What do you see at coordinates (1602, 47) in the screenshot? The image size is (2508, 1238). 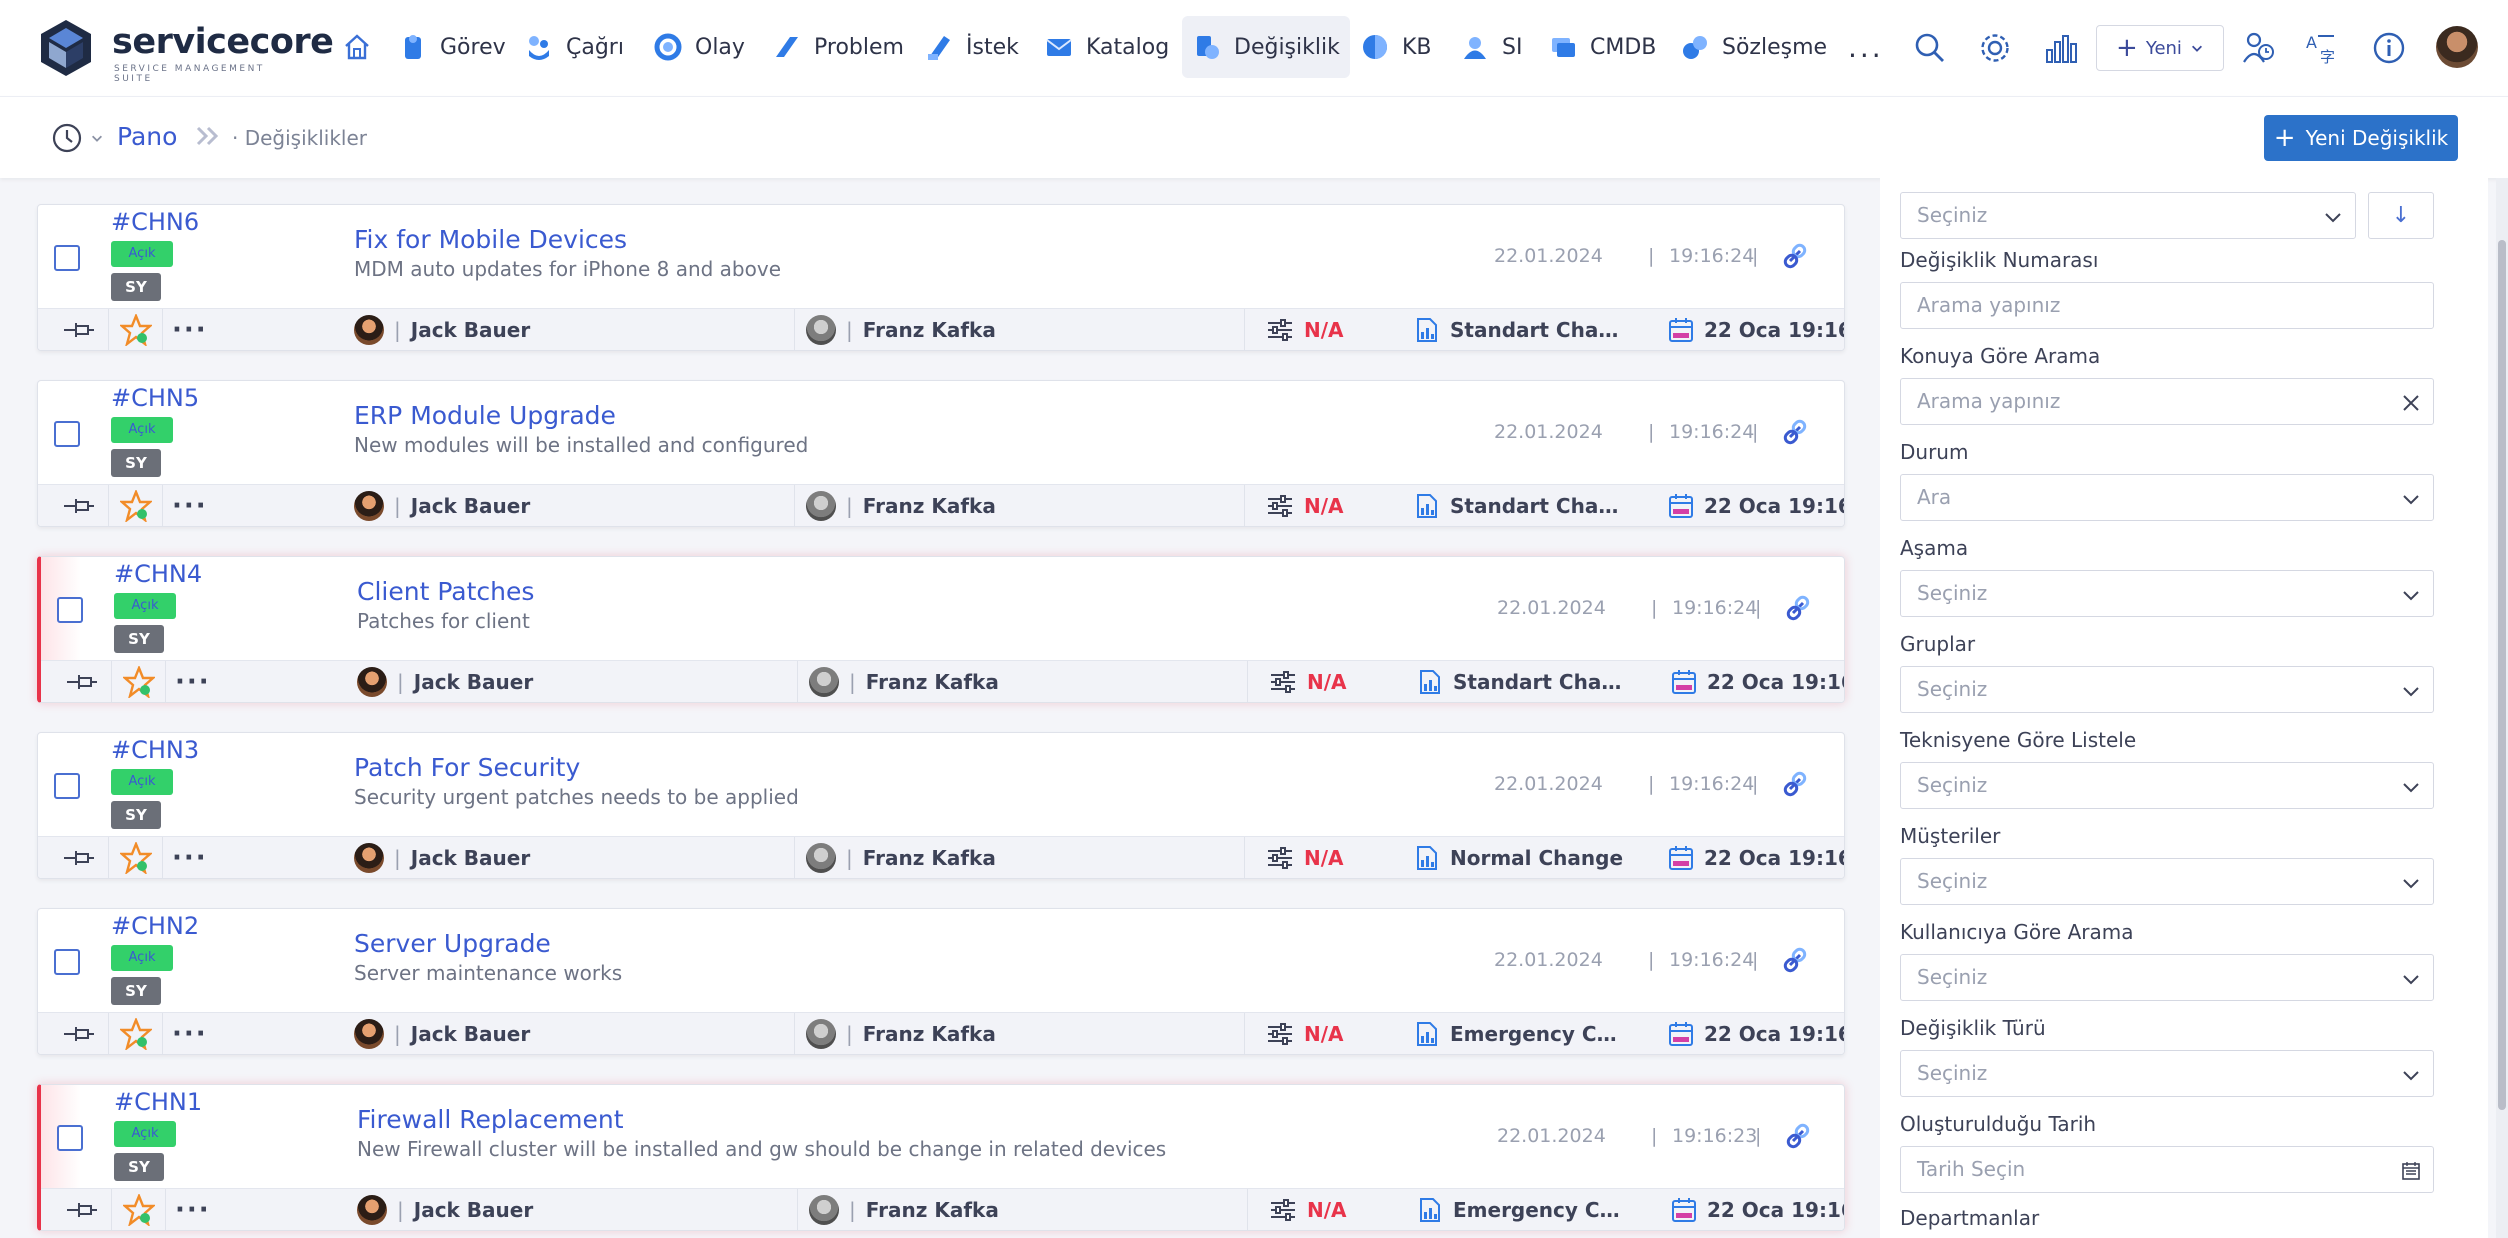 I see `nav-item-cmdb: CMDB` at bounding box center [1602, 47].